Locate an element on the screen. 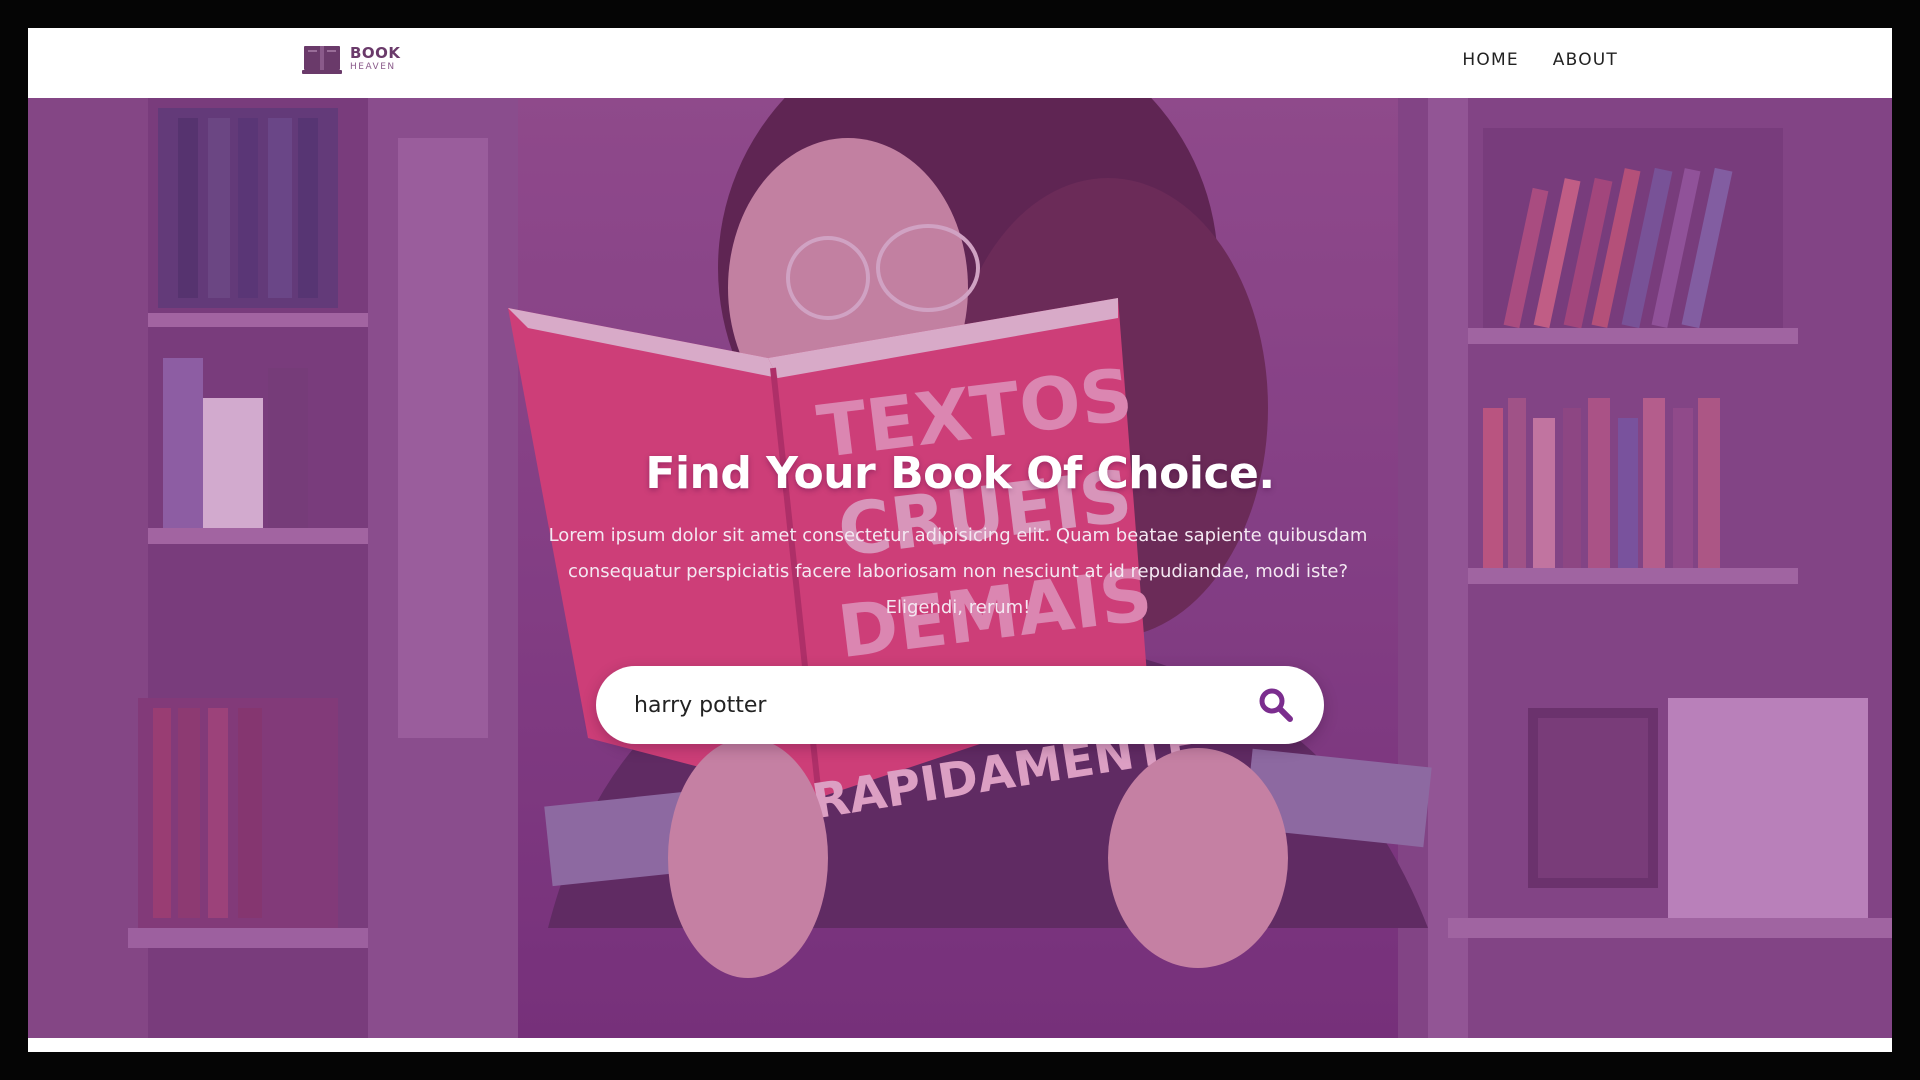 The image size is (1920, 1080). brand-subtitle: HEAVEN is located at coordinates (373, 67).